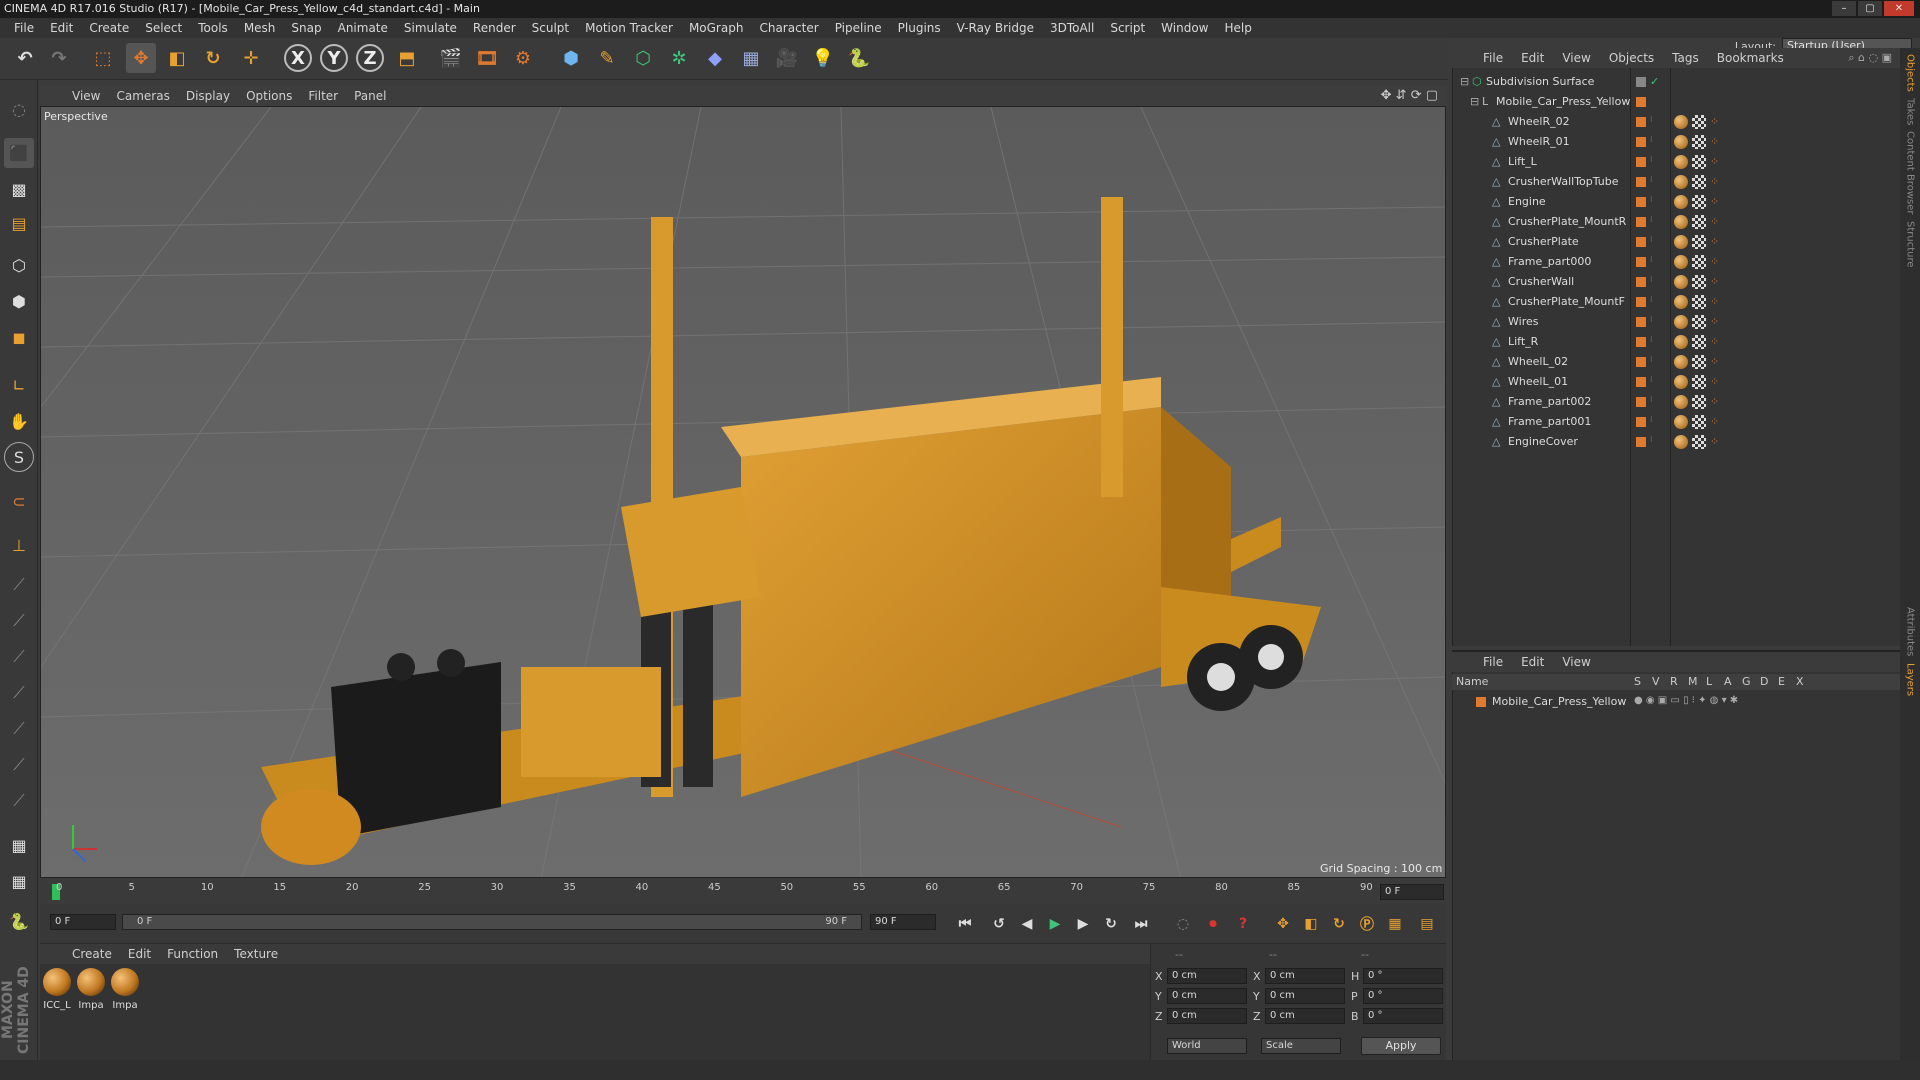 The image size is (1920, 1080). What do you see at coordinates (334, 58) in the screenshot?
I see `y-axis-icon: Y` at bounding box center [334, 58].